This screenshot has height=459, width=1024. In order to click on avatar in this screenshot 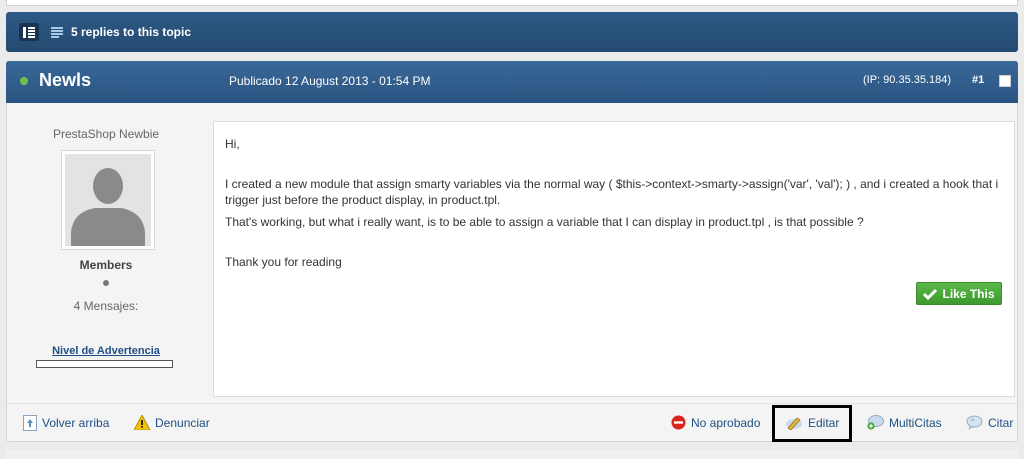, I will do `click(108, 200)`.